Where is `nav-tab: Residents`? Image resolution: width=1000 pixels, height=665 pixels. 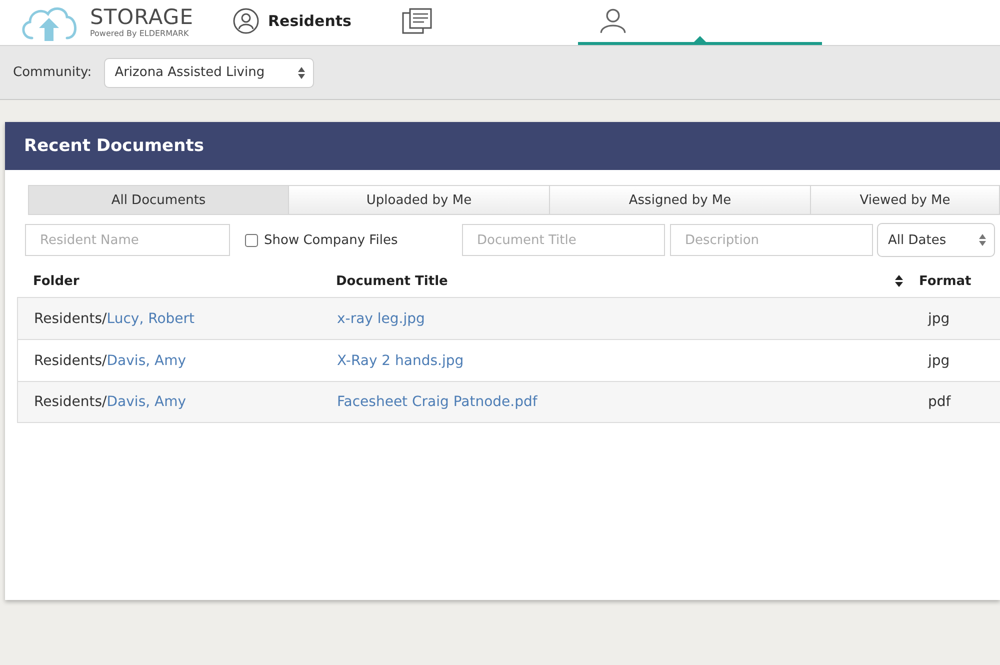 nav-tab: Residents is located at coordinates (307, 22).